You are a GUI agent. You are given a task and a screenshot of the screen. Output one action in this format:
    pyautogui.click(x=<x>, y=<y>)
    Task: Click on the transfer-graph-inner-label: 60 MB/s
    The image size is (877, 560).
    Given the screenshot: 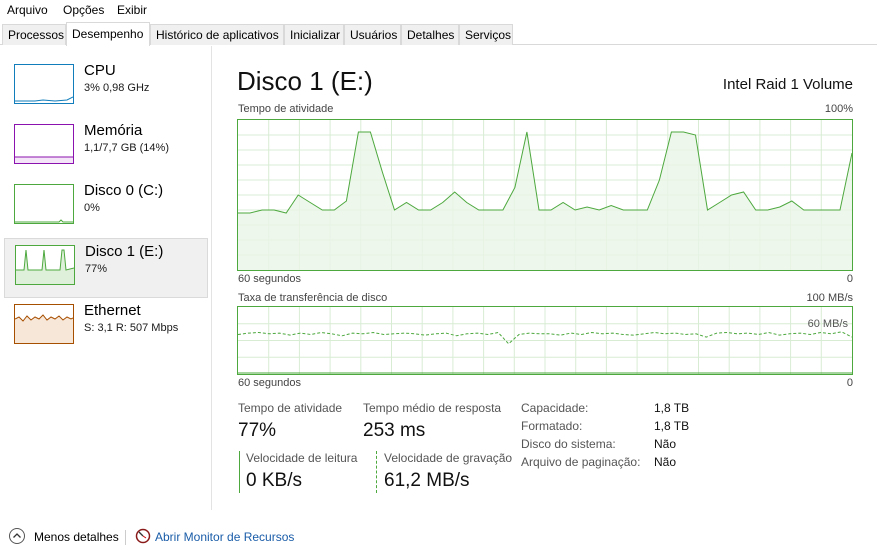 What is the action you would take?
    pyautogui.click(x=827, y=324)
    